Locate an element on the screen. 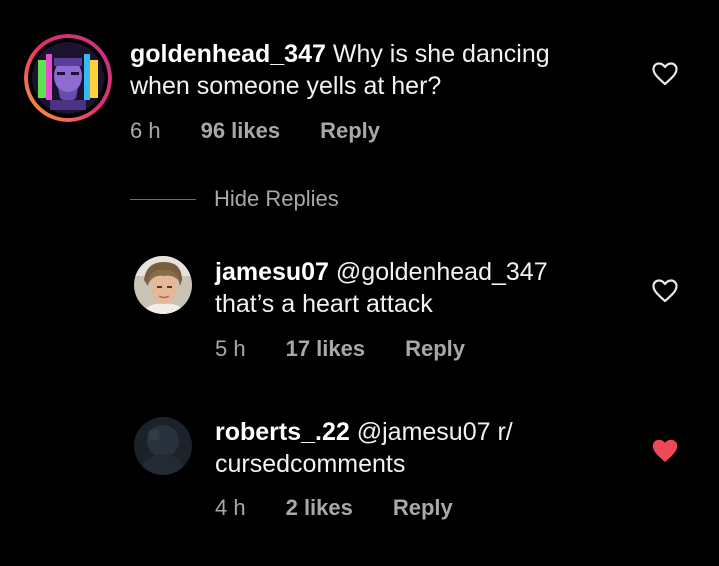 The height and width of the screenshot is (566, 719). comment-username: jamesu07 is located at coordinates (272, 272).